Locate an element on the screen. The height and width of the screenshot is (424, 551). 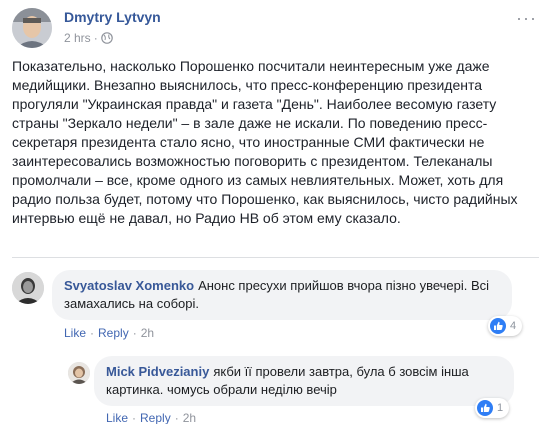
post-meta: 2 hrs · is located at coordinates (88, 38).